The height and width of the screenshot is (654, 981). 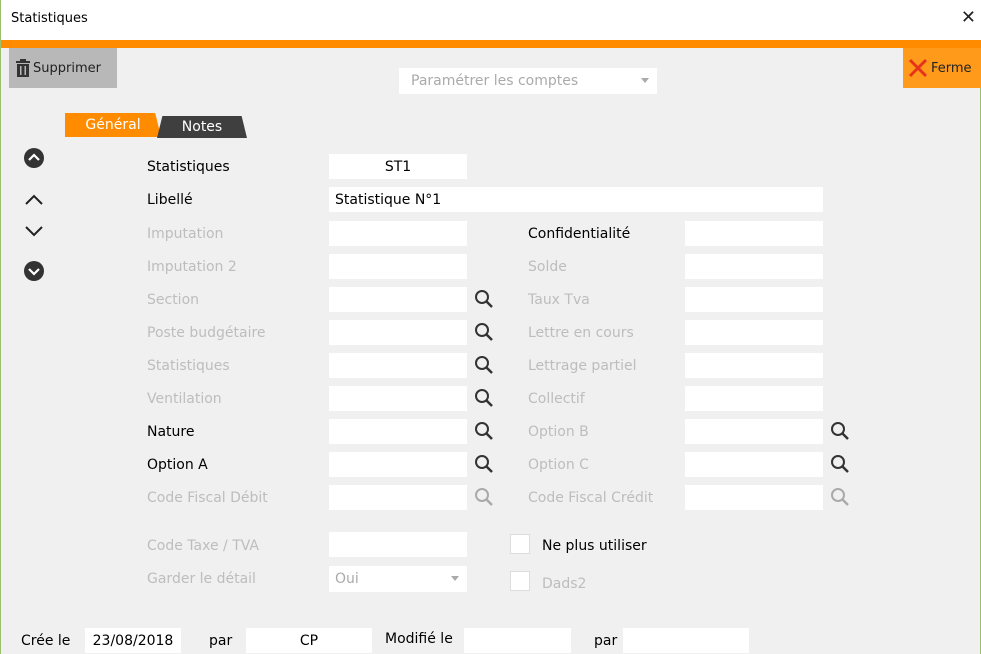 What do you see at coordinates (398, 332) in the screenshot?
I see `poste-budgetaire-field` at bounding box center [398, 332].